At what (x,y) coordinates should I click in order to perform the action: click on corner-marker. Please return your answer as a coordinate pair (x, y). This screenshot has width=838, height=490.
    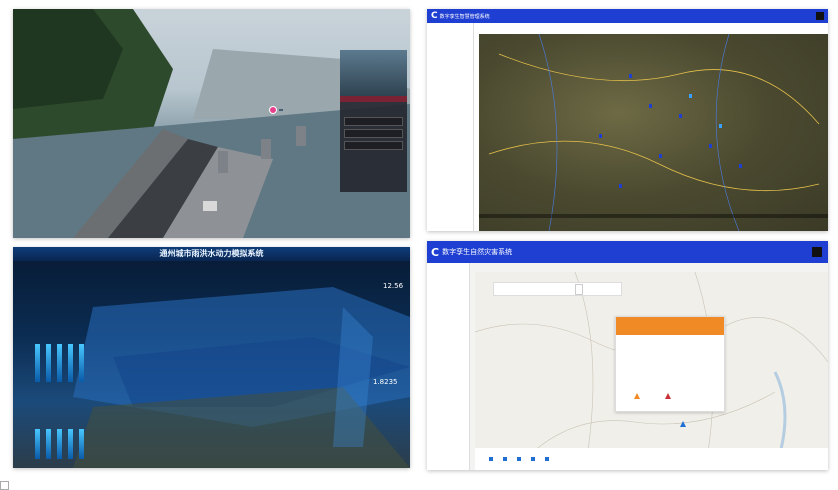
    Looking at the image, I should click on (4, 485).